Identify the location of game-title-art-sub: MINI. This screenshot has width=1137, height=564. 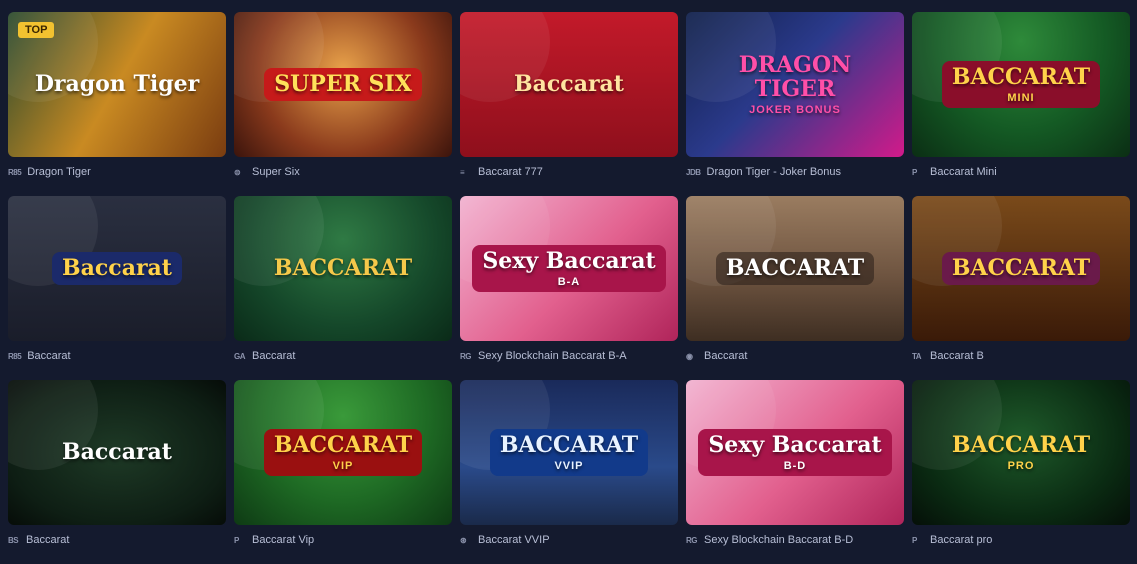
(1021, 97).